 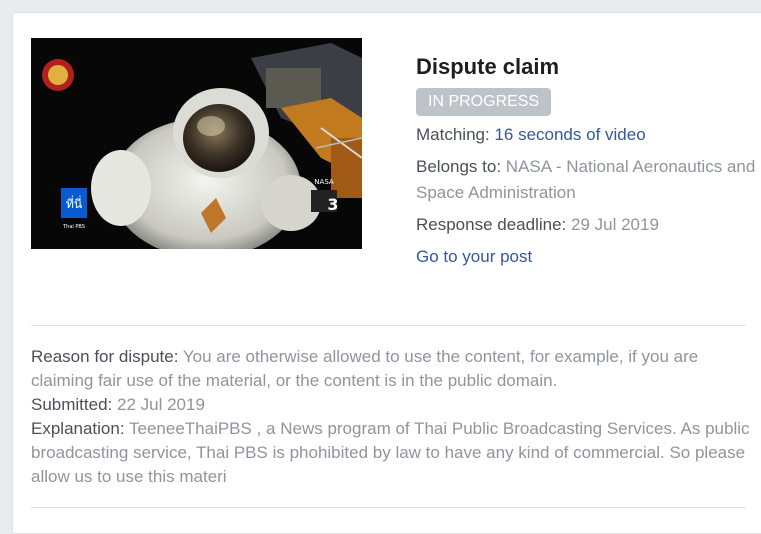 I want to click on logo-text: ที่นี่, so click(x=74, y=203).